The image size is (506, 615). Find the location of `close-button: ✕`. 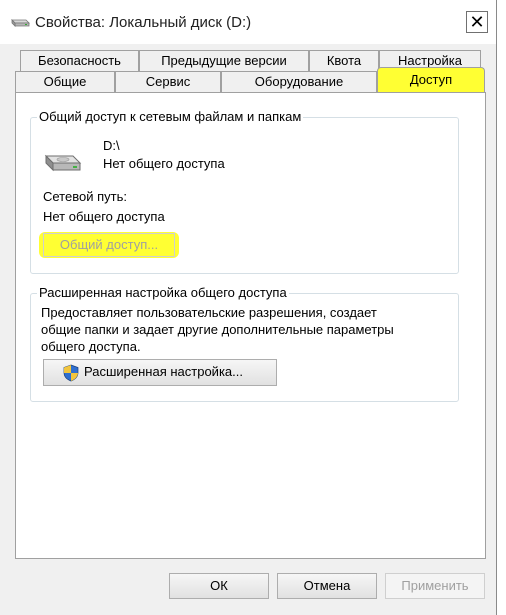

close-button: ✕ is located at coordinates (477, 22).